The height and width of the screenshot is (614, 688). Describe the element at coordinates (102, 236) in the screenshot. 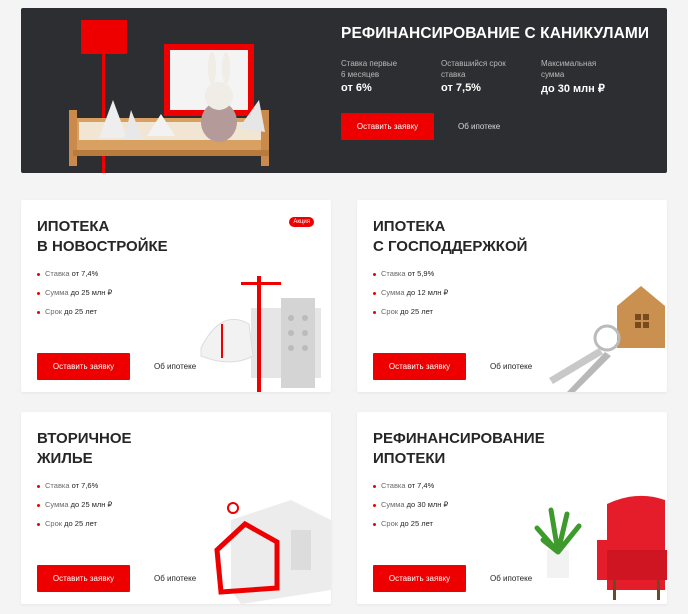

I see `card-title: Ипотека в новостройке` at that location.